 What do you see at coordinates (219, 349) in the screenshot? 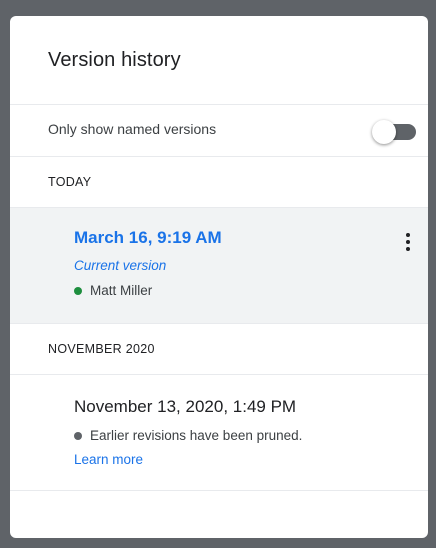
I see `section-header-november-2020: NOVEMBER 2020` at bounding box center [219, 349].